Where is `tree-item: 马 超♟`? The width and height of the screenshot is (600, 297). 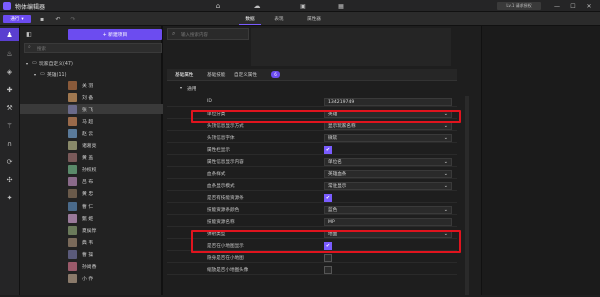 tree-item: 马 超♟ is located at coordinates (95, 121).